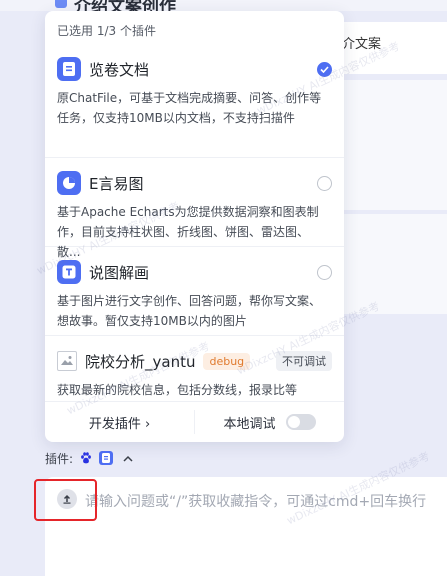 This screenshot has width=447, height=576. Describe the element at coordinates (300, 422) in the screenshot. I see `local-debug-toggle` at that location.